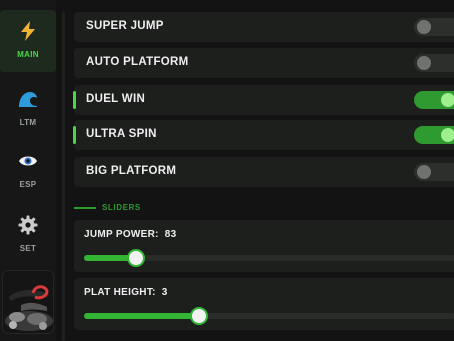 Image resolution: width=454 pixels, height=341 pixels. I want to click on sidebar-item-esp: ESP, so click(28, 166).